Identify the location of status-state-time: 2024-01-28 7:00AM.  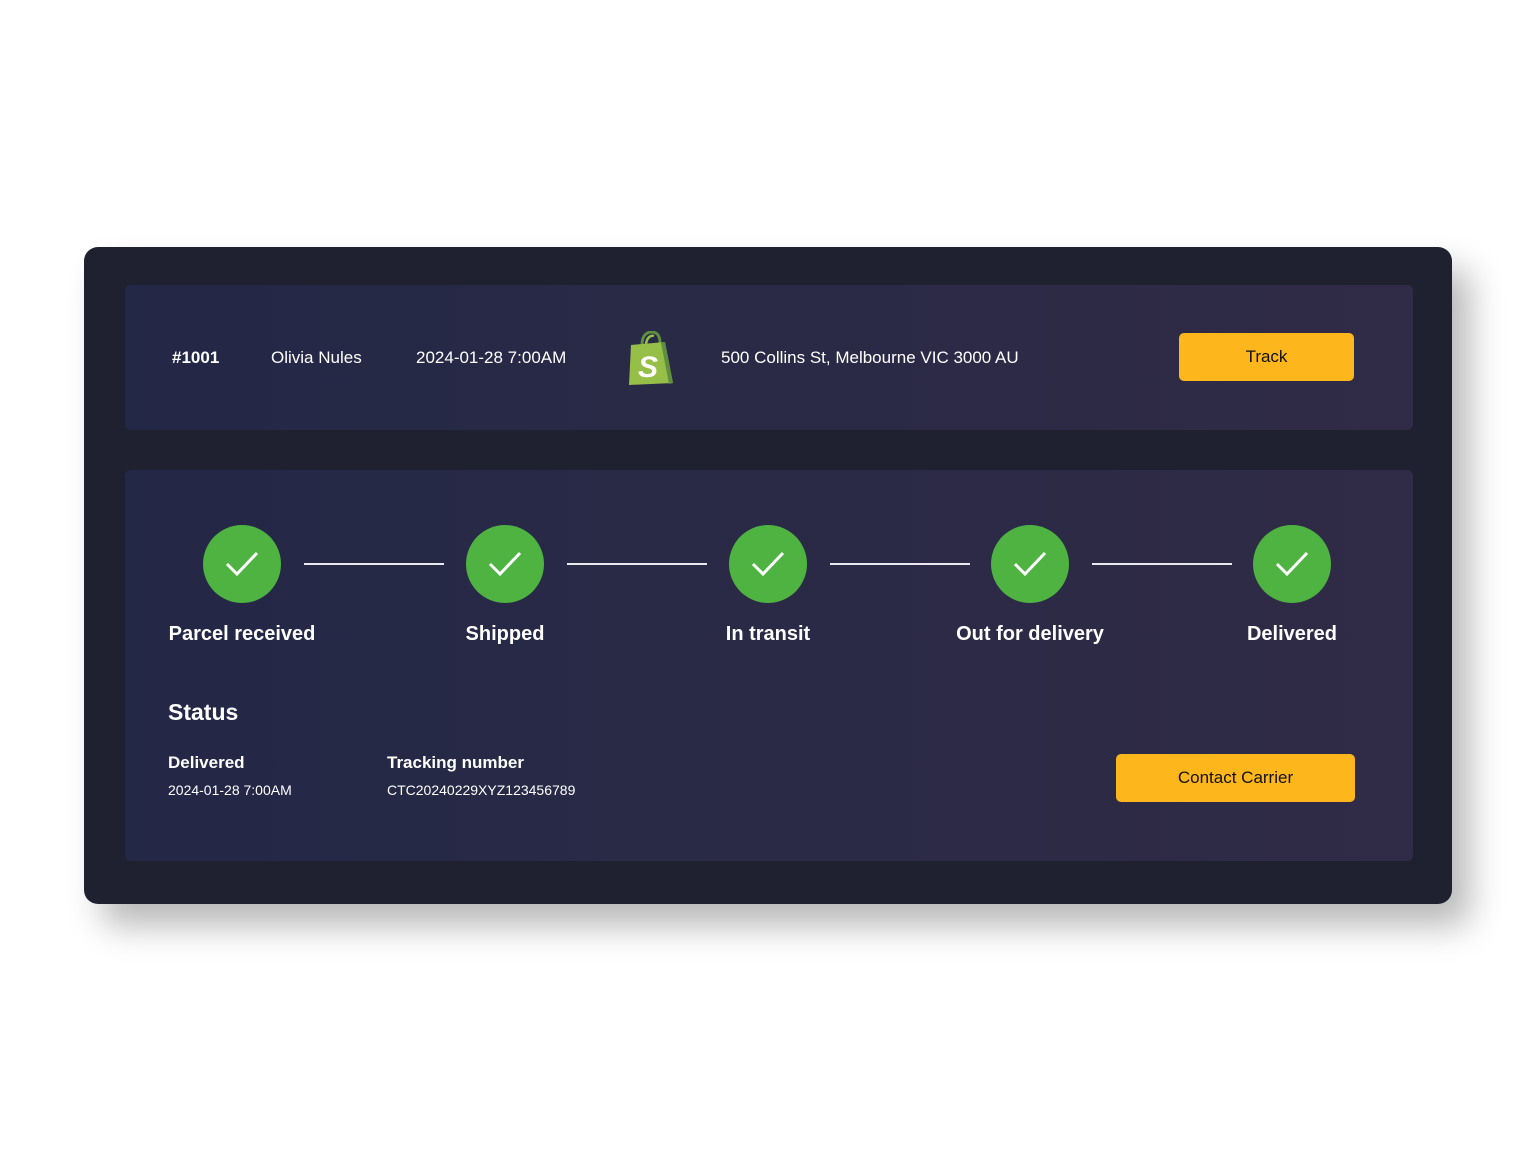
(230, 790).